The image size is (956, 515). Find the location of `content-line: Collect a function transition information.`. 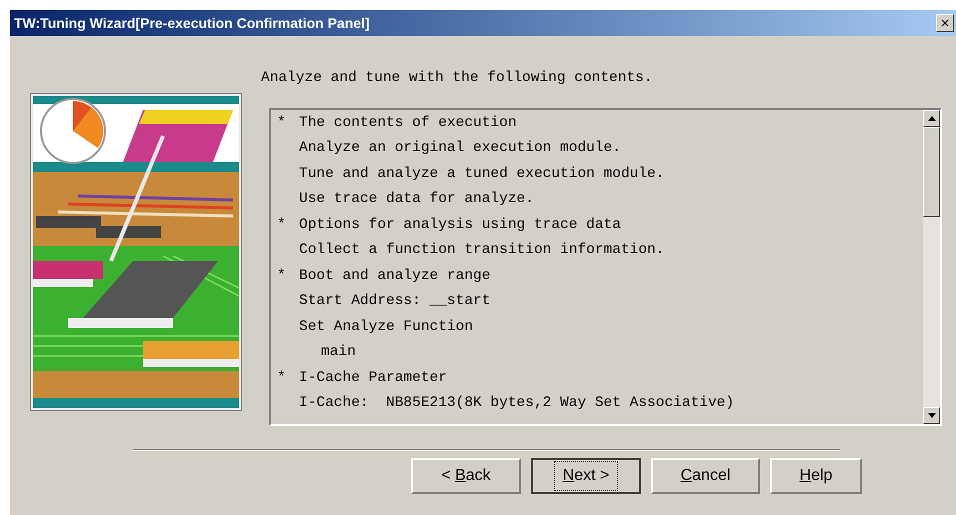

content-line: Collect a function transition information. is located at coordinates (481, 250).